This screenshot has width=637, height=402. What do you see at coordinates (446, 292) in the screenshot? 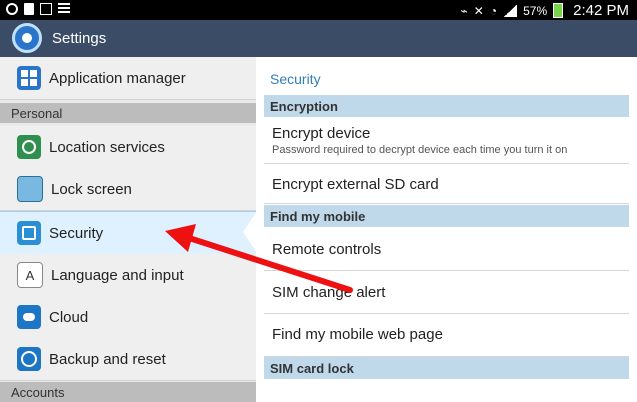
I see `setting-sim-change-alert: SIM change alert` at bounding box center [446, 292].